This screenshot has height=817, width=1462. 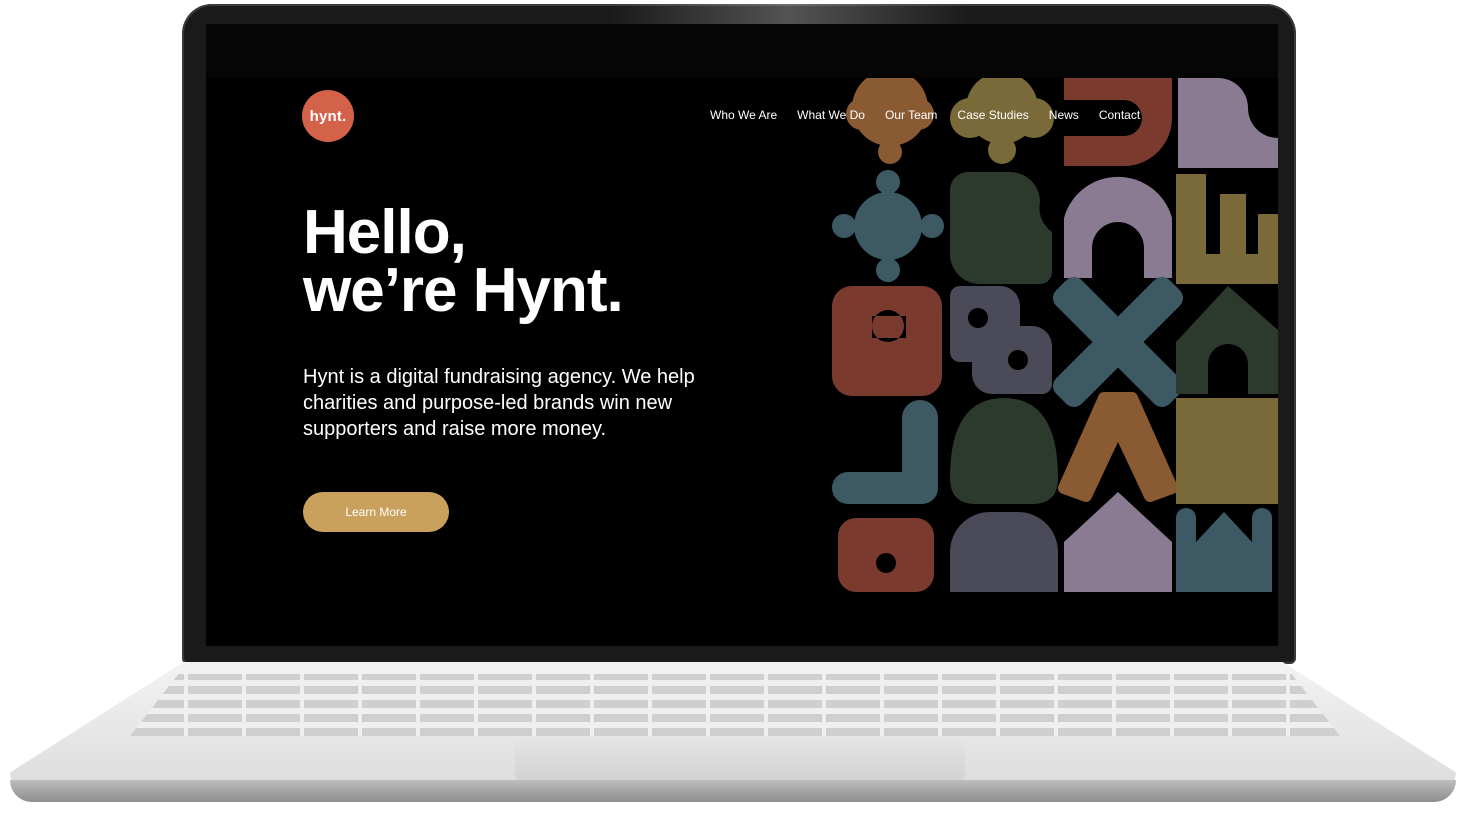 I want to click on shape-e, so click(x=1118, y=122).